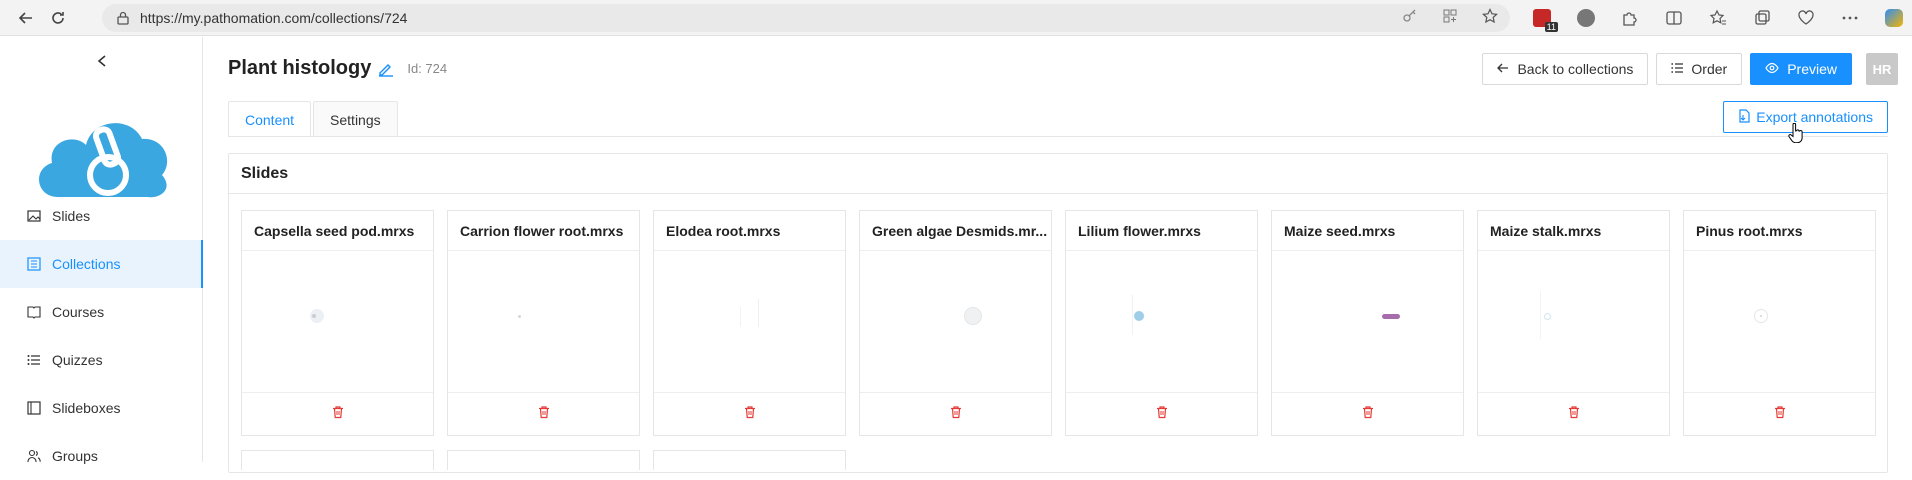 The image size is (1912, 480). What do you see at coordinates (123, 18) in the screenshot?
I see `lock-icon` at bounding box center [123, 18].